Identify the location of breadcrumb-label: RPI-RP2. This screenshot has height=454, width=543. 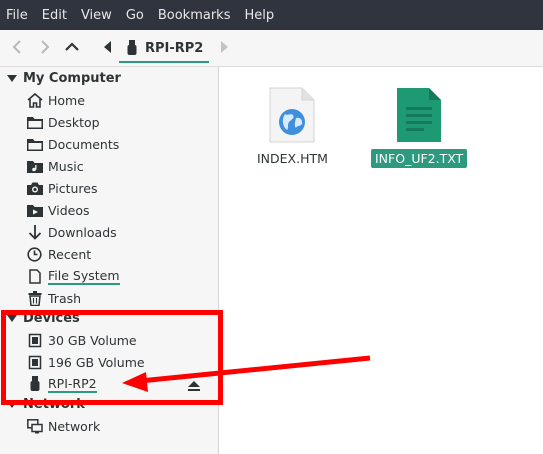
(174, 48).